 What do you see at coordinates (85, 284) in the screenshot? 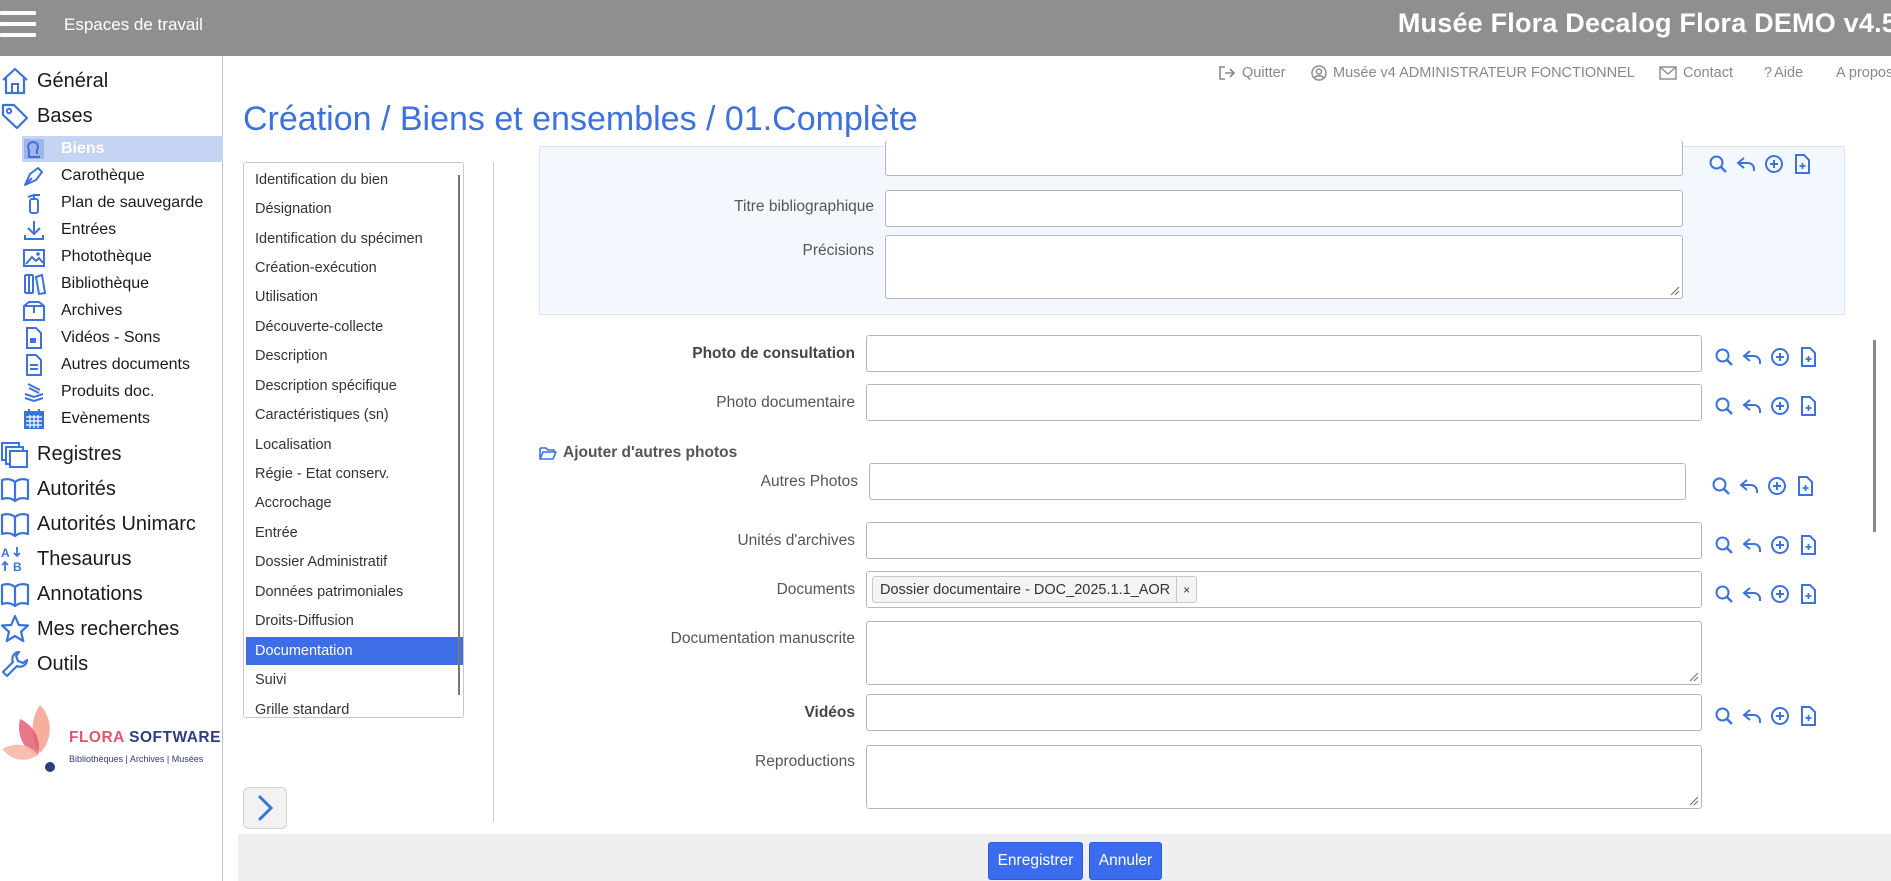
I see `sidebar-item-bibliotheque: Bibliothèque` at bounding box center [85, 284].